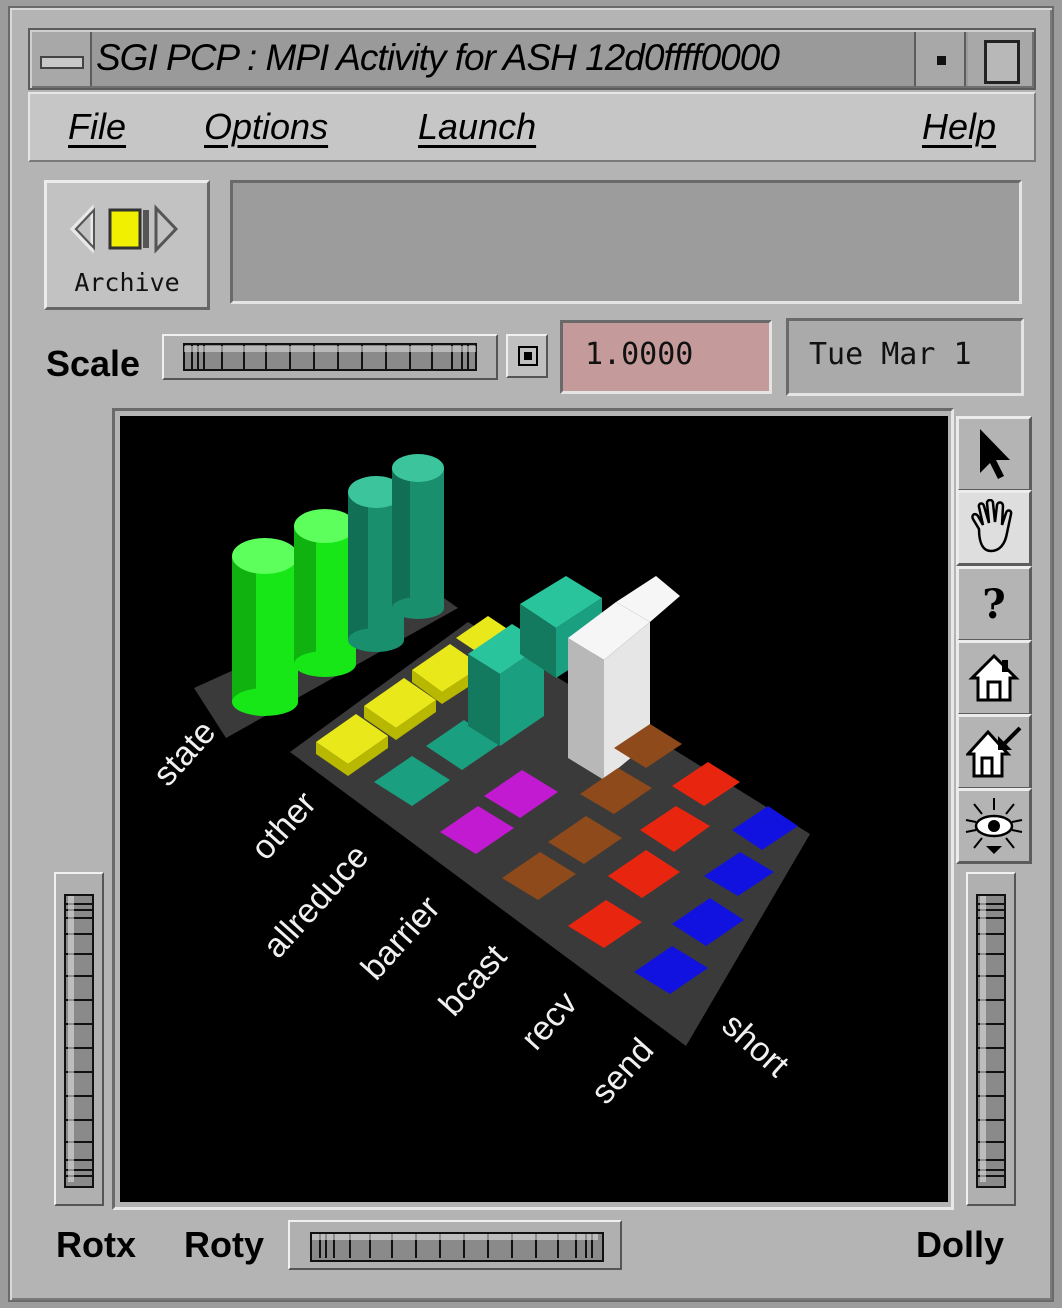 The image size is (1062, 1308). Describe the element at coordinates (756, 1045) in the screenshot. I see `row-label-short: short` at that location.